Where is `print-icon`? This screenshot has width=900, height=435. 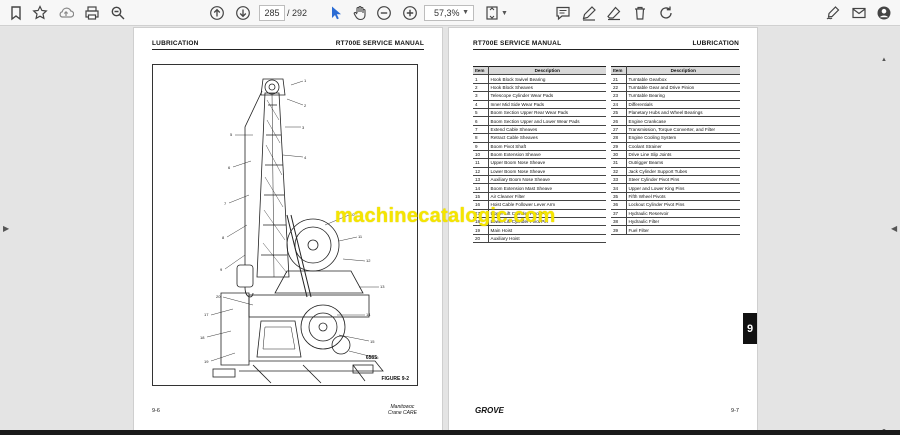 print-icon is located at coordinates (92, 13).